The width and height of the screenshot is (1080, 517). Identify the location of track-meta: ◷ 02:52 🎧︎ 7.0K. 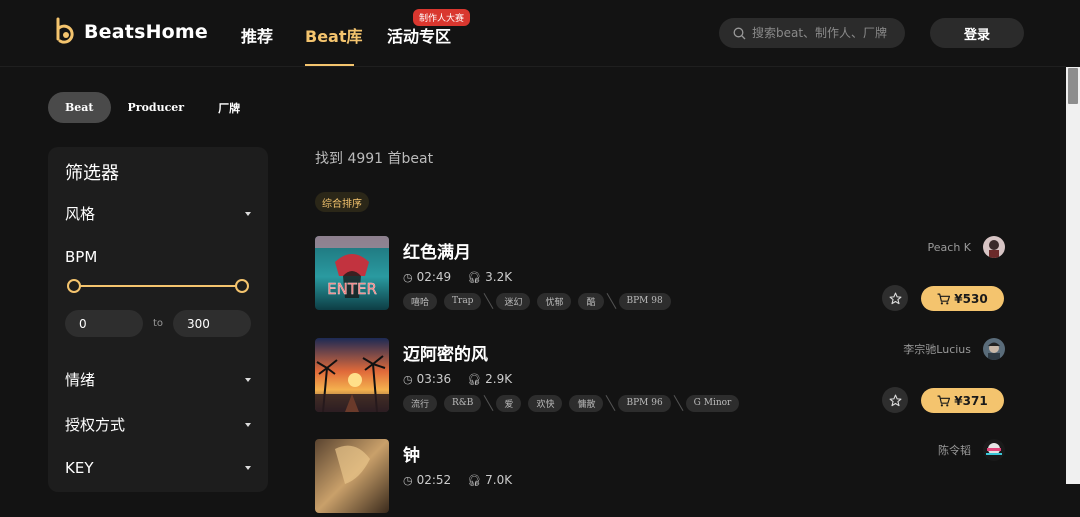
(457, 480).